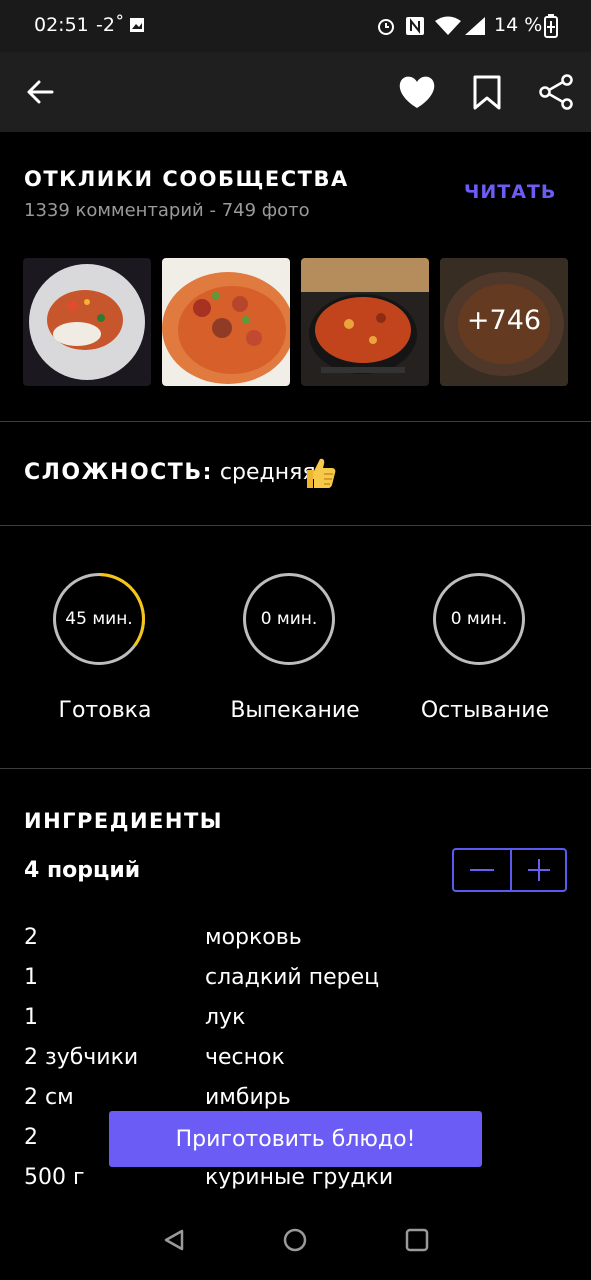 The width and height of the screenshot is (591, 1280). I want to click on bookmark-button, so click(487, 95).